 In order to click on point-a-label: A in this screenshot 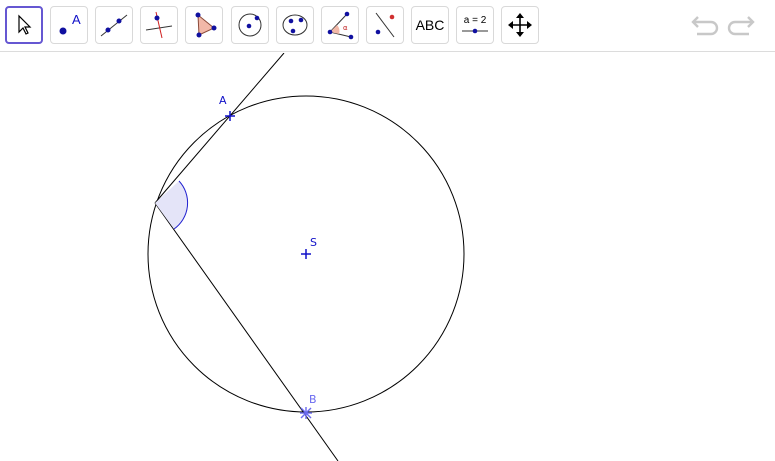, I will do `click(223, 100)`.